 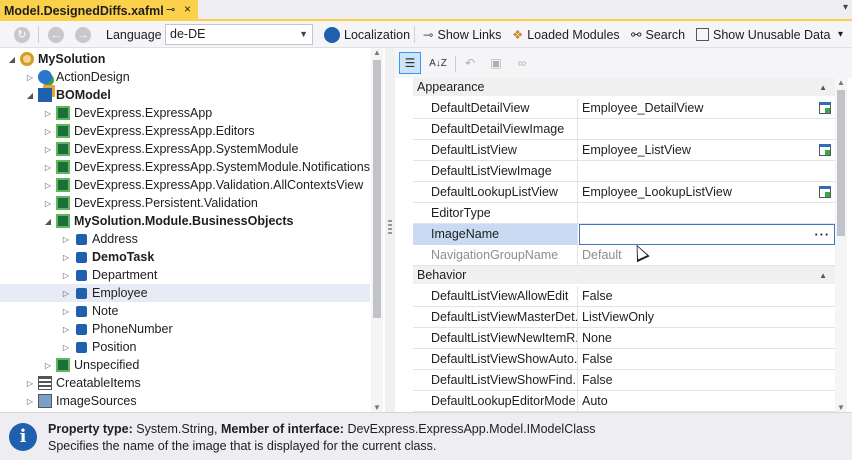 What do you see at coordinates (410, 63) in the screenshot?
I see `categorized-sort-button: ☰` at bounding box center [410, 63].